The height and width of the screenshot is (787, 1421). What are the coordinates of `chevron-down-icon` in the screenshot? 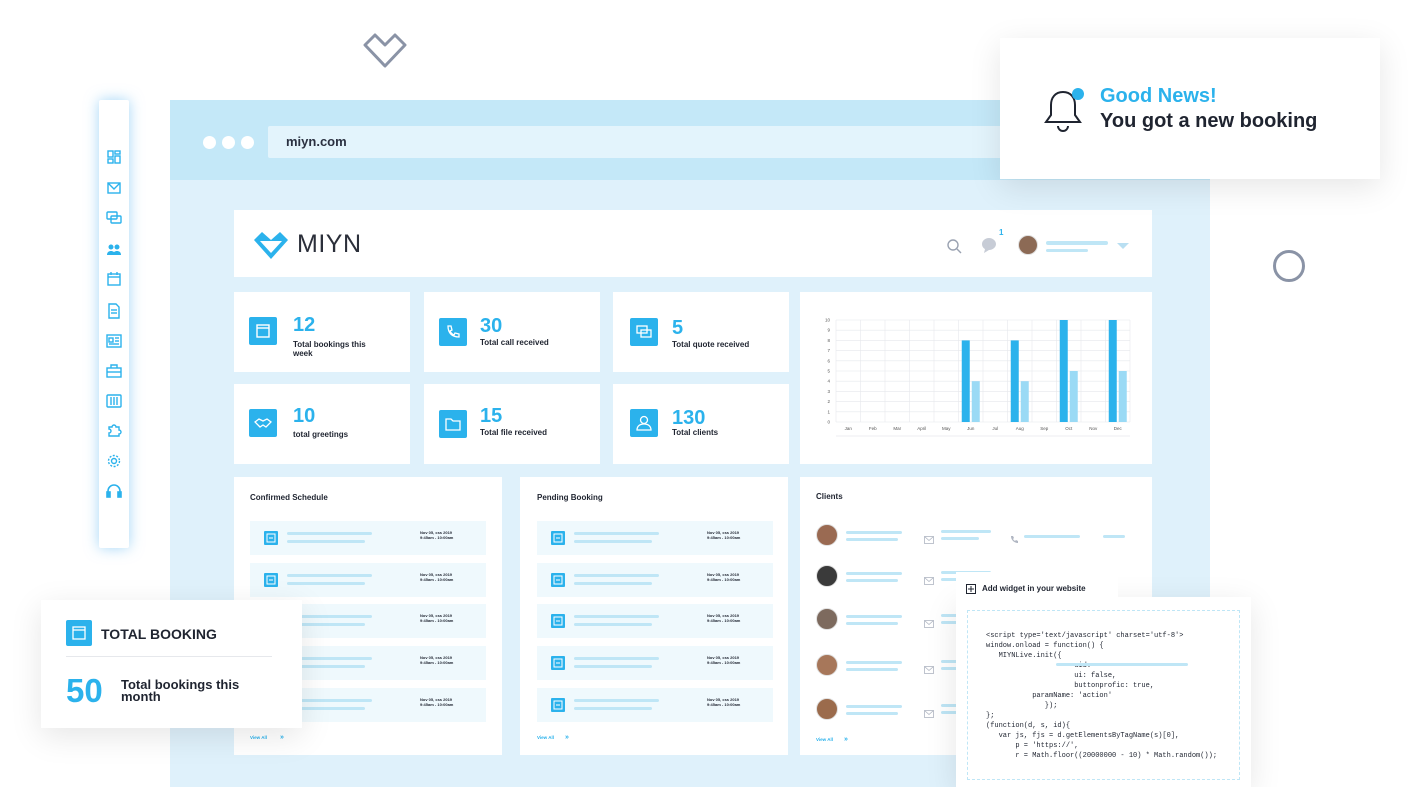 It's located at (1123, 246).